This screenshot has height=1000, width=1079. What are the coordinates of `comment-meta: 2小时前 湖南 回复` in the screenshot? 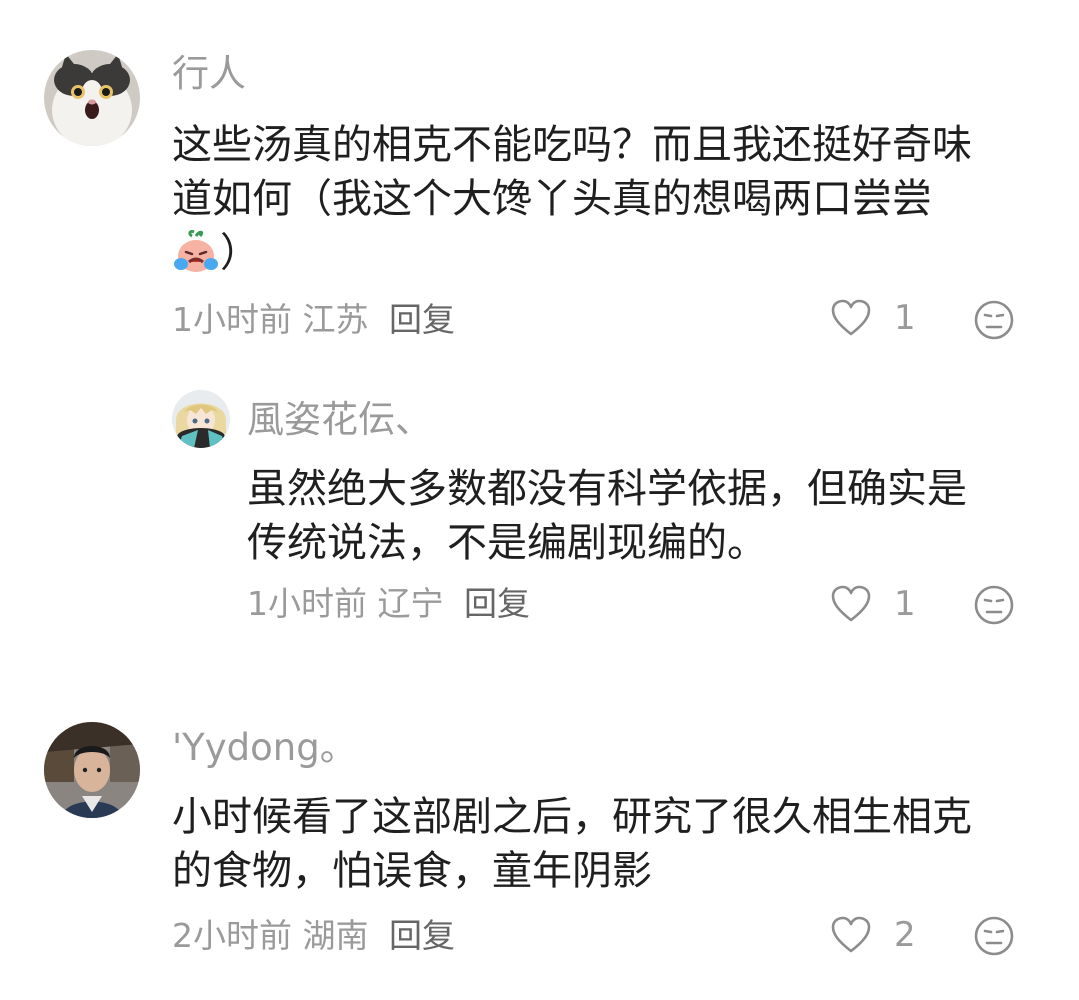 It's located at (313, 936).